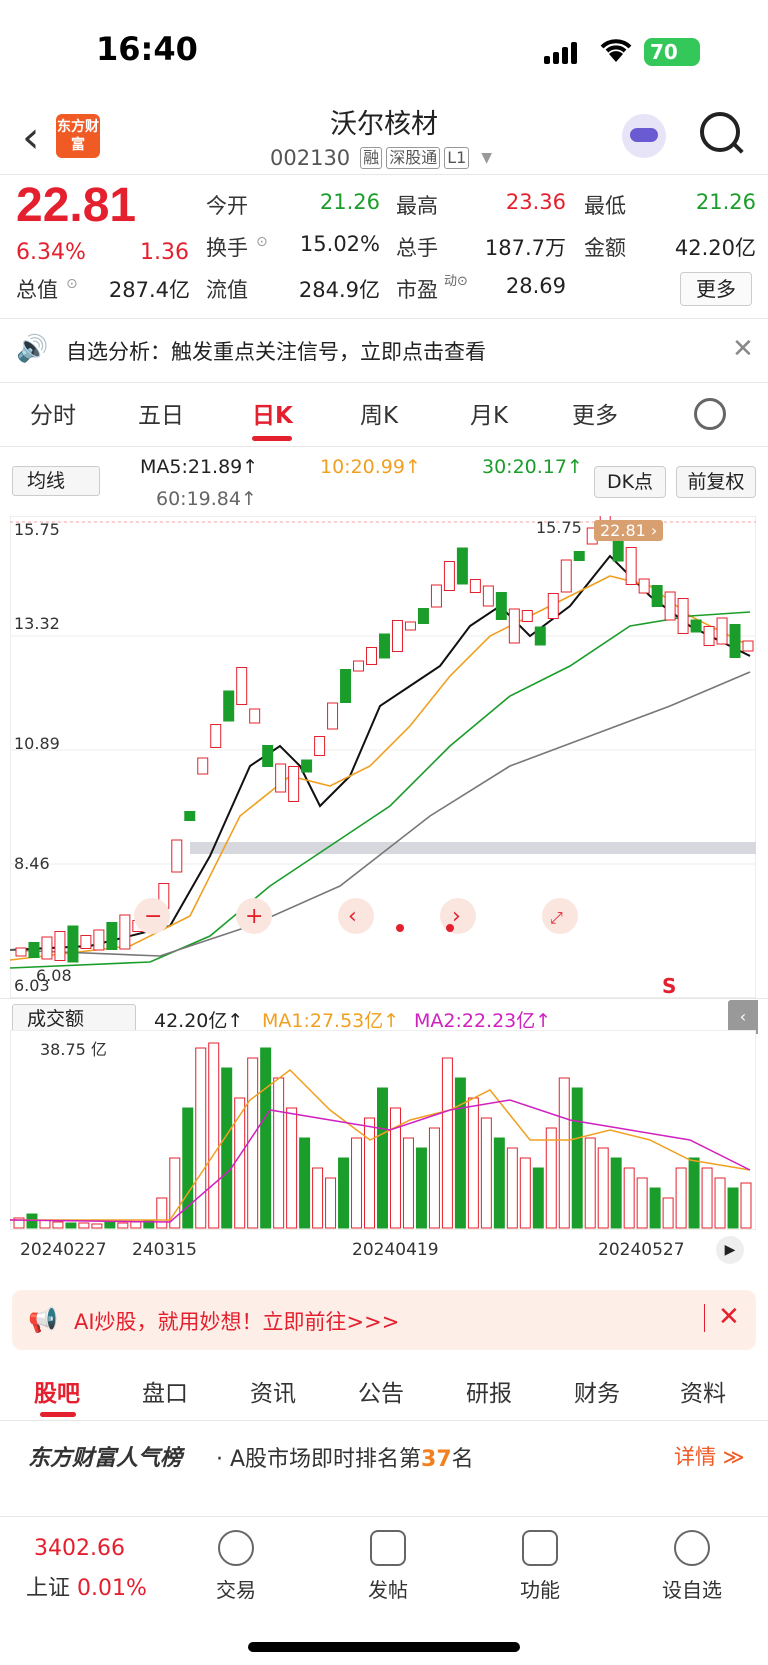 The height and width of the screenshot is (1665, 768). What do you see at coordinates (381, 158) in the screenshot?
I see `stock-code-row: 002130 融 深股通 L1 ▼` at bounding box center [381, 158].